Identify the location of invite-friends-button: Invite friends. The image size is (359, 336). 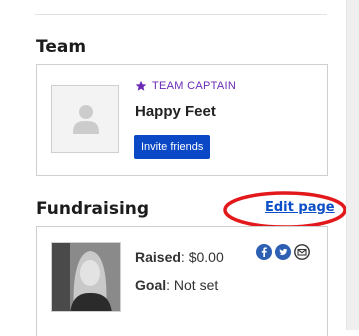
(172, 147).